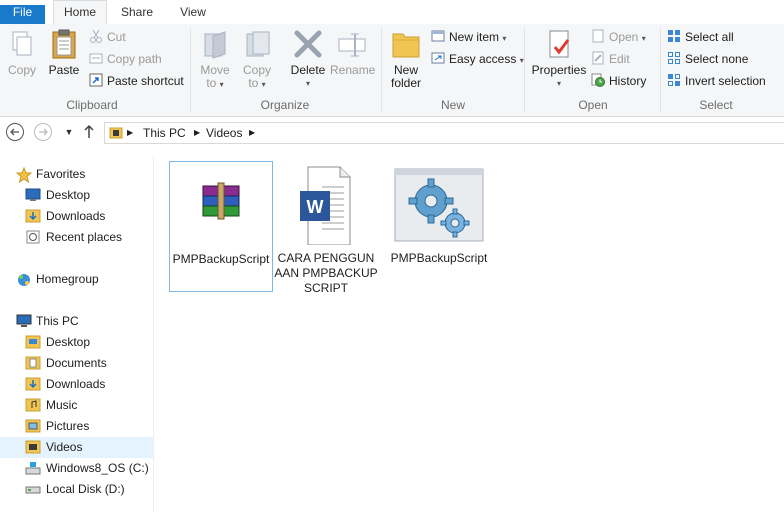 This screenshot has height=512, width=784. I want to click on recent-places-icon, so click(33, 237).